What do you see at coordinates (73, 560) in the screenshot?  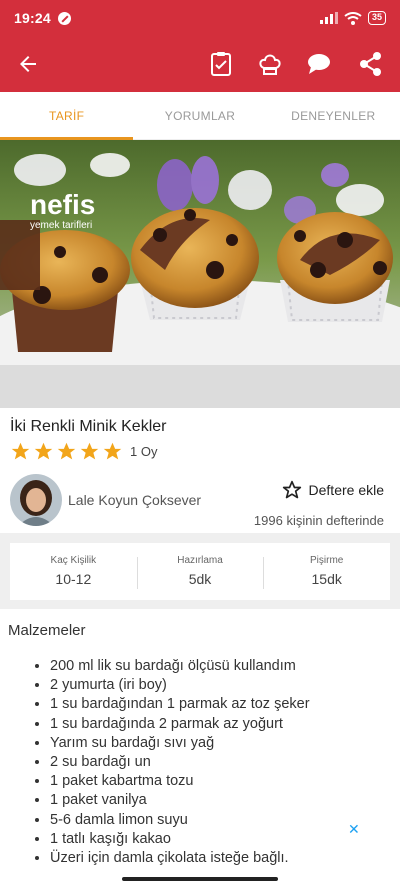 I see `servings-label: Kaç Kişilik` at bounding box center [73, 560].